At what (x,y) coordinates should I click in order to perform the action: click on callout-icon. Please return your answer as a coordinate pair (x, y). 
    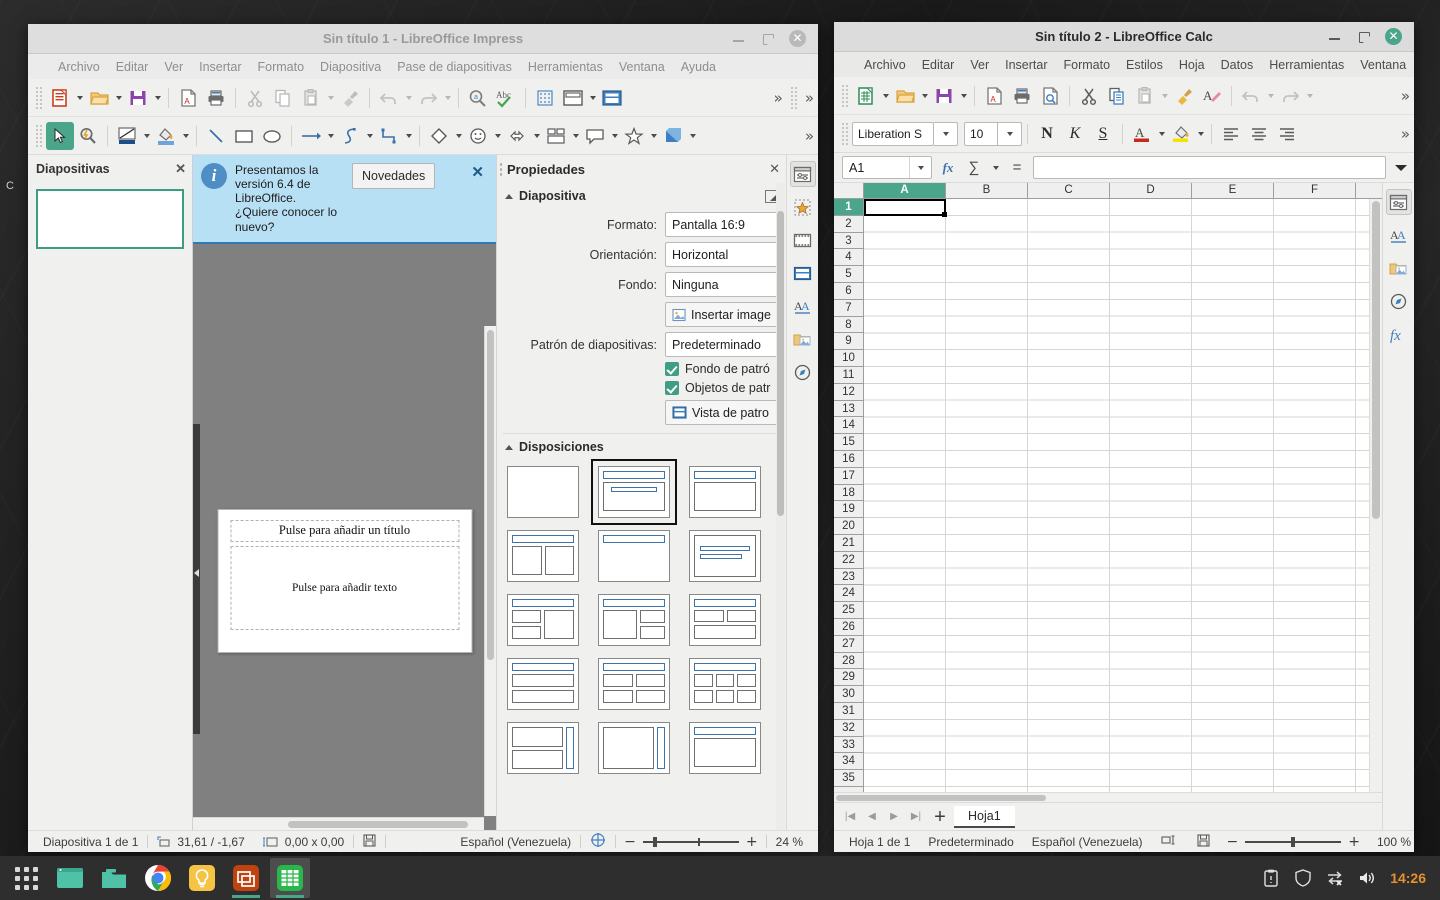
    Looking at the image, I should click on (595, 136).